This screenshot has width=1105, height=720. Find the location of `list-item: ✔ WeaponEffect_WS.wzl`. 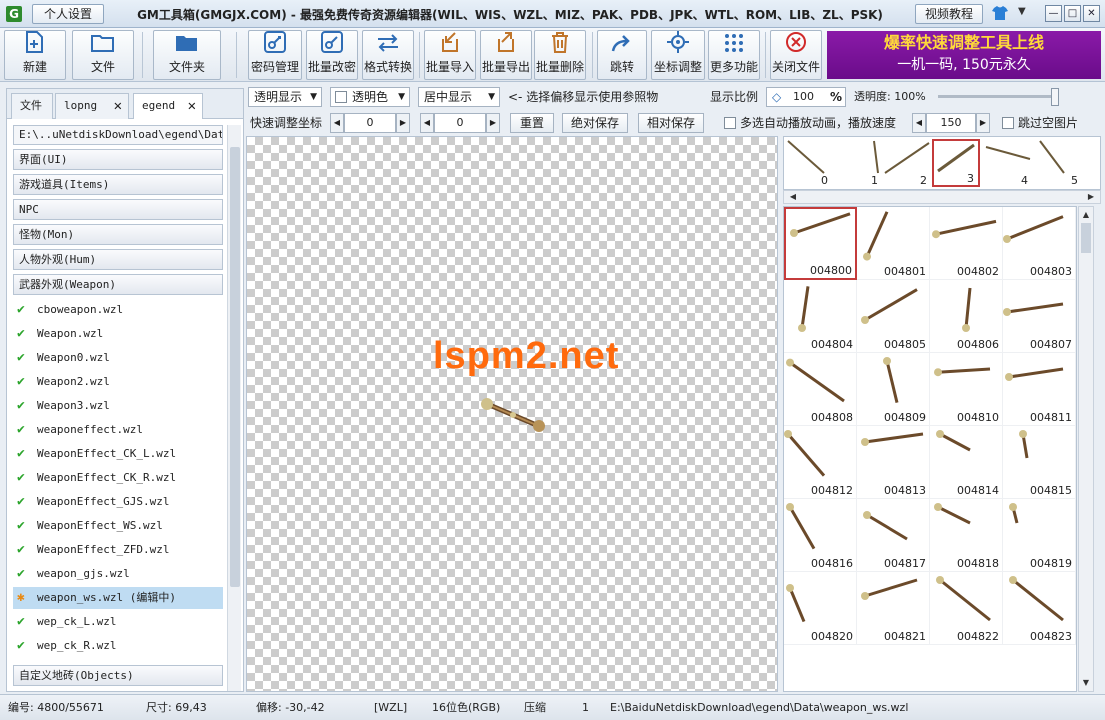

list-item: ✔ WeaponEffect_WS.wzl is located at coordinates (118, 526).